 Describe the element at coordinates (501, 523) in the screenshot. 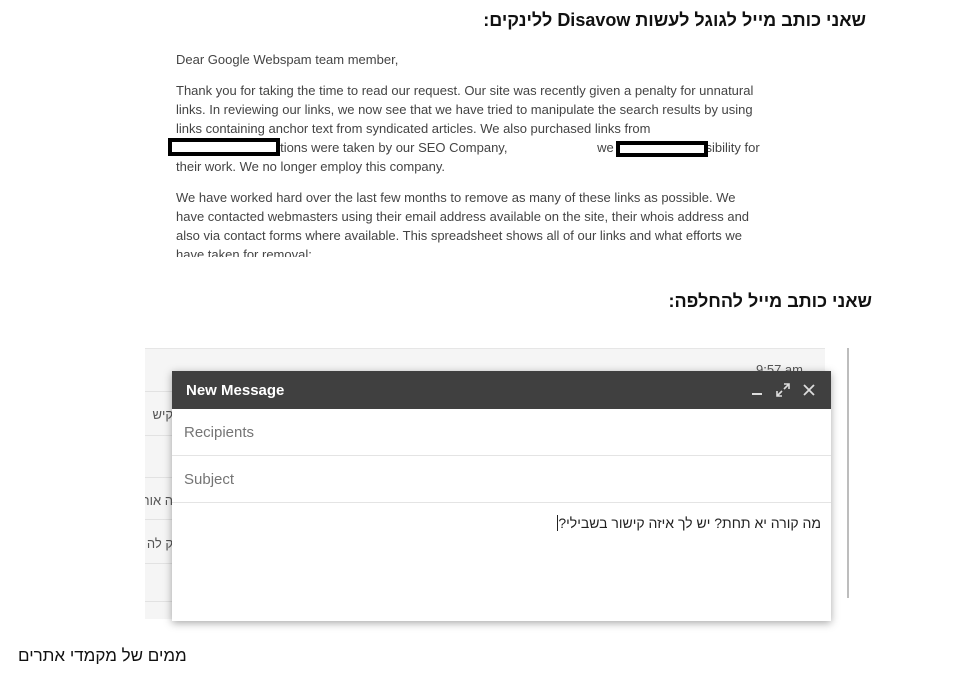

I see `message-body: מה קורה יא תחת? יש לך איזה קישור בשבילי?` at that location.